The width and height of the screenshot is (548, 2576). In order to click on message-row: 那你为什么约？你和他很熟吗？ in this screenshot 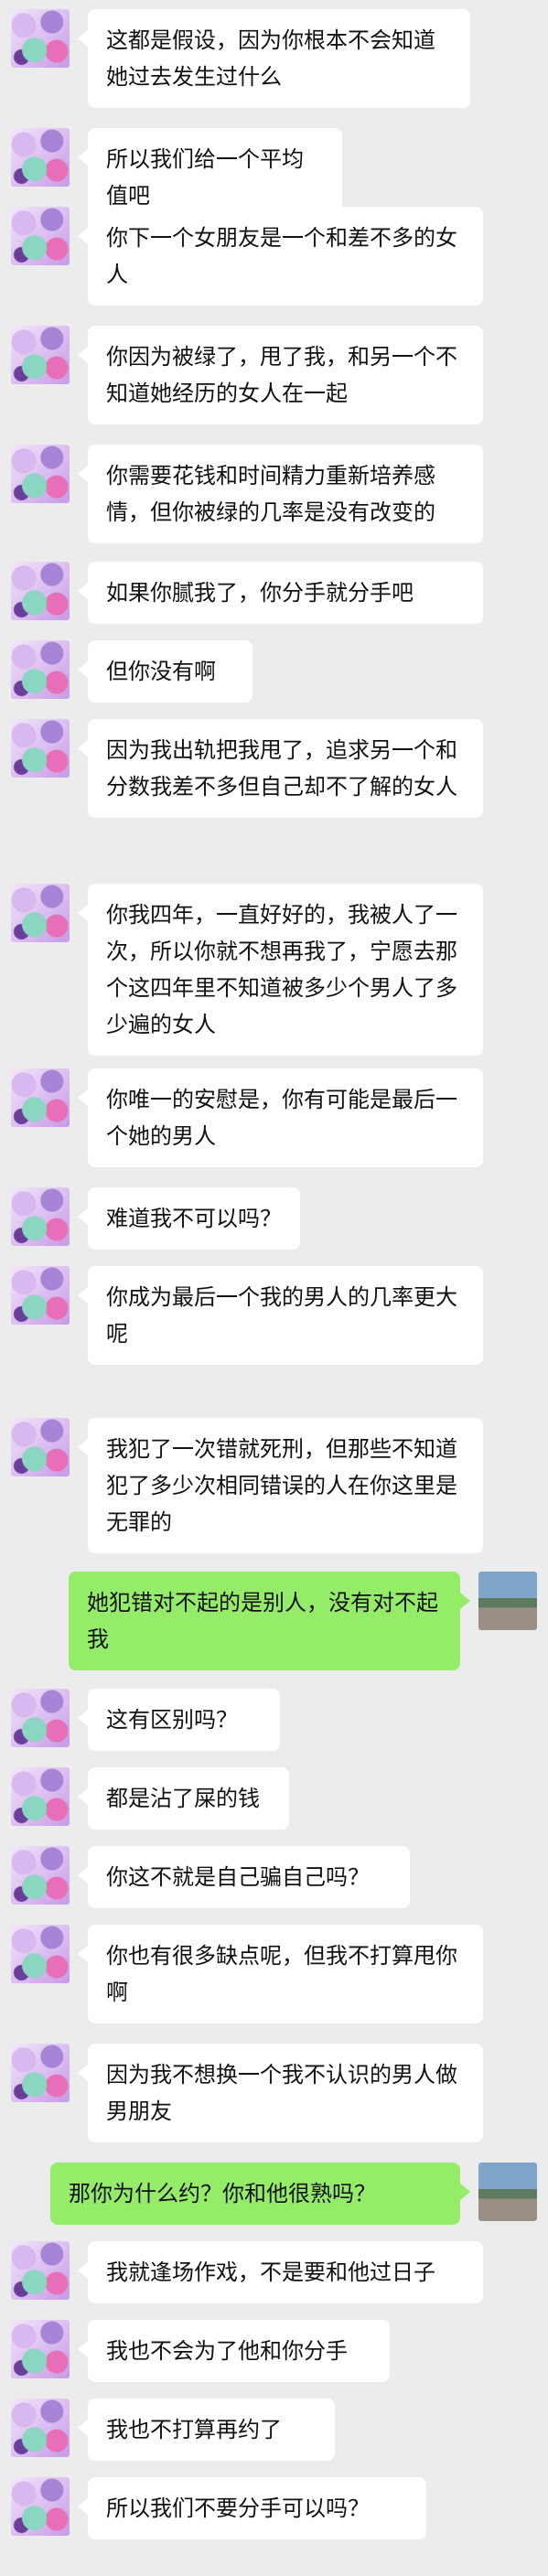, I will do `click(274, 2194)`.